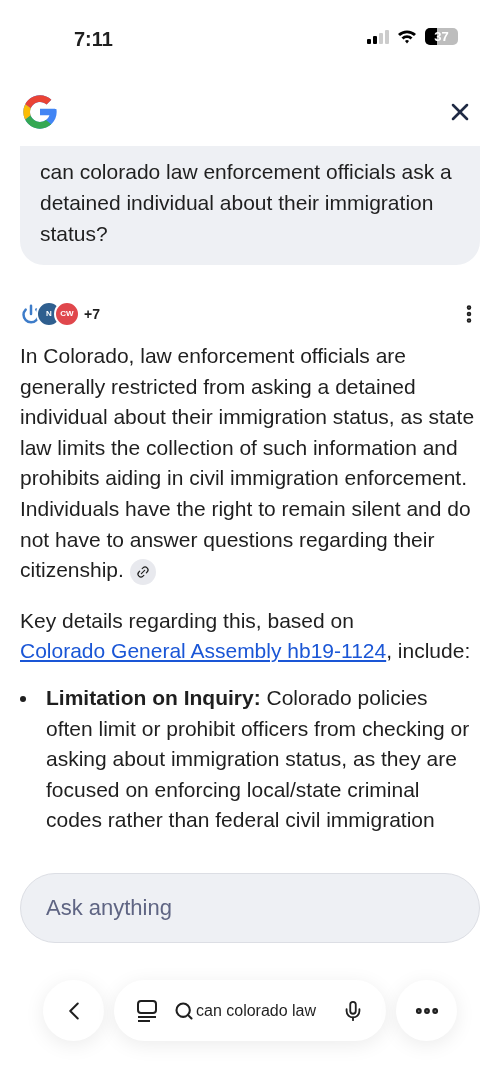 This screenshot has height=1084, width=500. What do you see at coordinates (93, 39) in the screenshot?
I see `status-time: 7:11` at bounding box center [93, 39].